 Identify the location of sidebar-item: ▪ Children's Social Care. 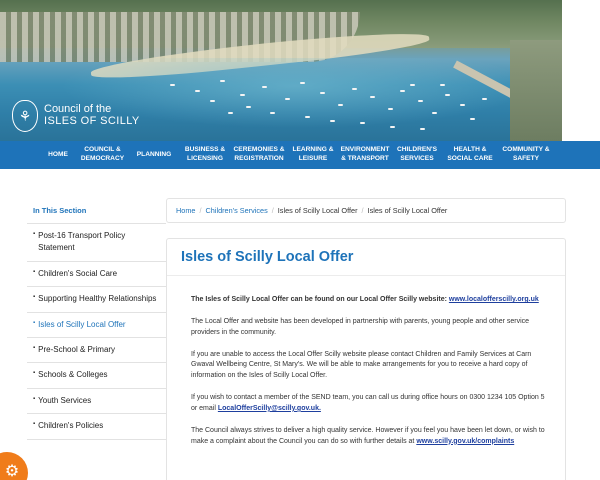
(96, 275).